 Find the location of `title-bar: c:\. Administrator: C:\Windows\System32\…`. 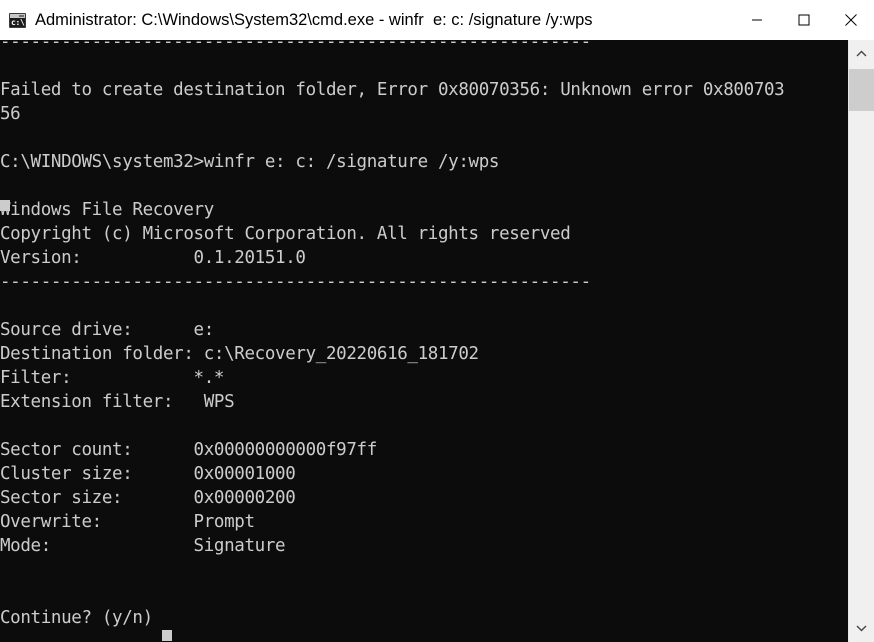

title-bar: c:\. Administrator: C:\Windows\System32\… is located at coordinates (437, 20).